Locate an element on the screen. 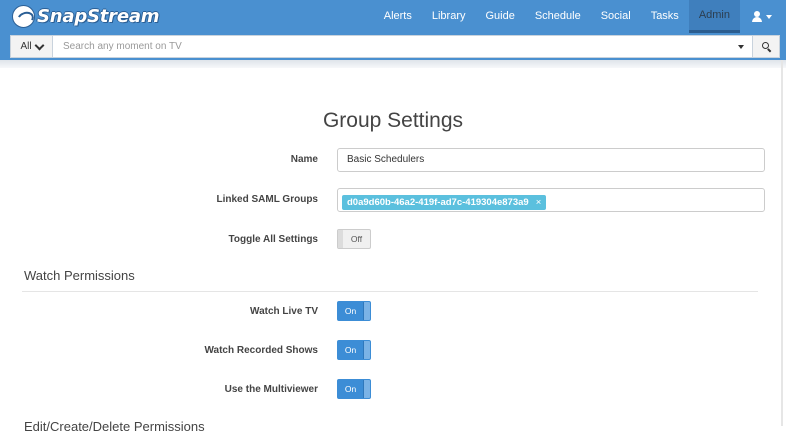 The image size is (786, 434). nav-item-tasks: Tasks is located at coordinates (665, 16).